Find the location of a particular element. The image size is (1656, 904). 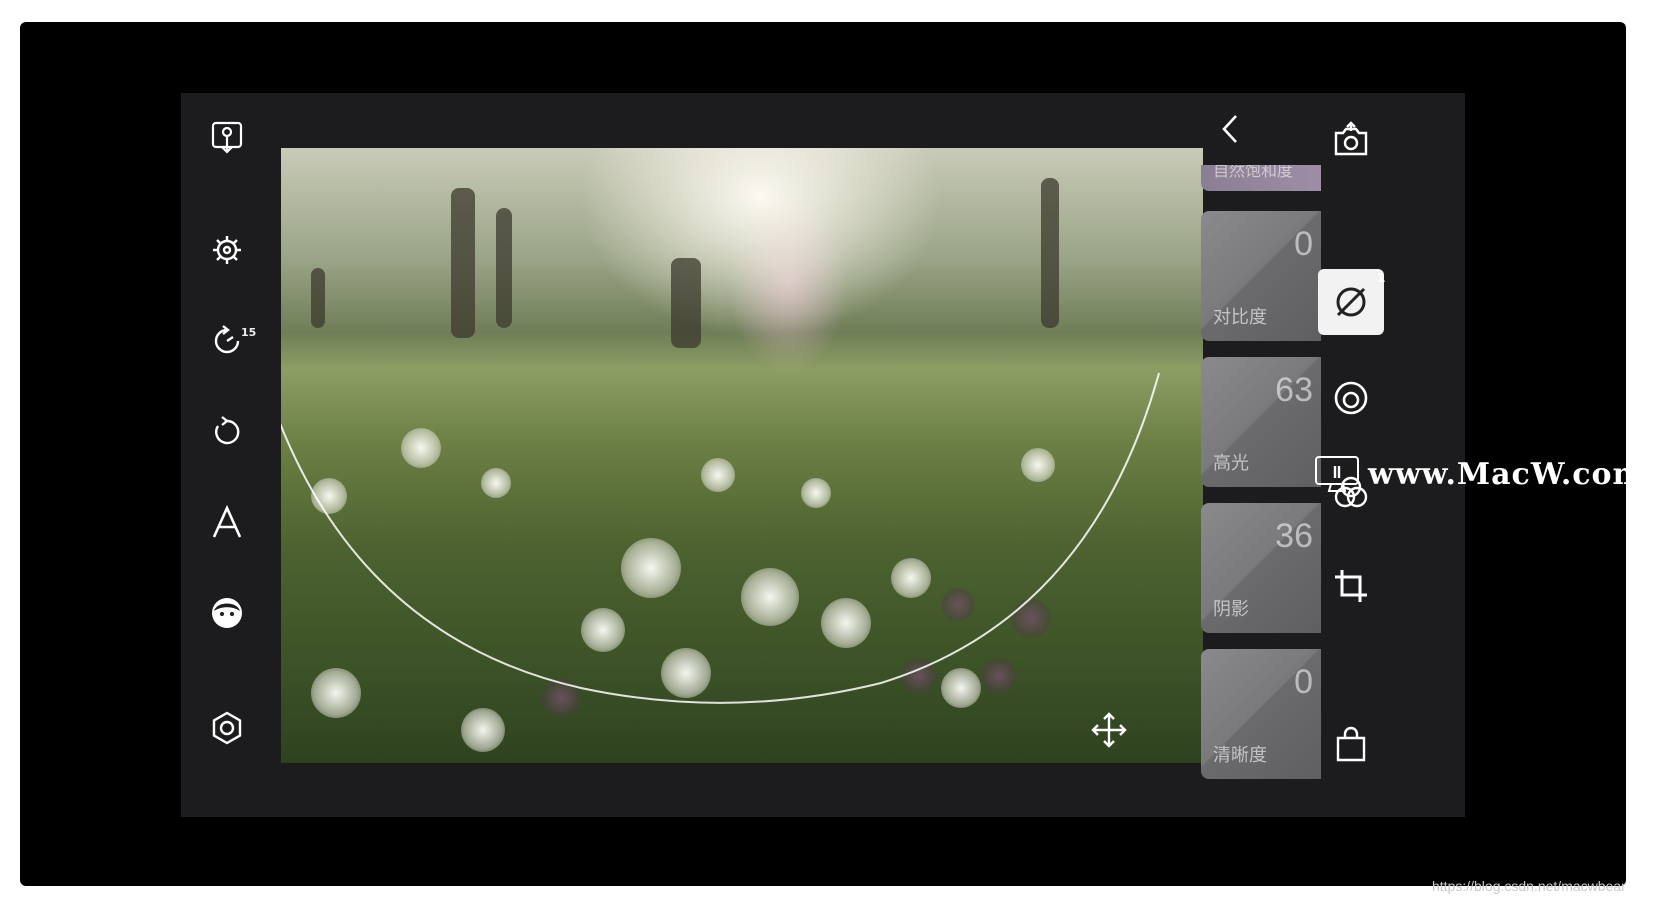

adjustment-label: 阴影 is located at coordinates (1231, 609).